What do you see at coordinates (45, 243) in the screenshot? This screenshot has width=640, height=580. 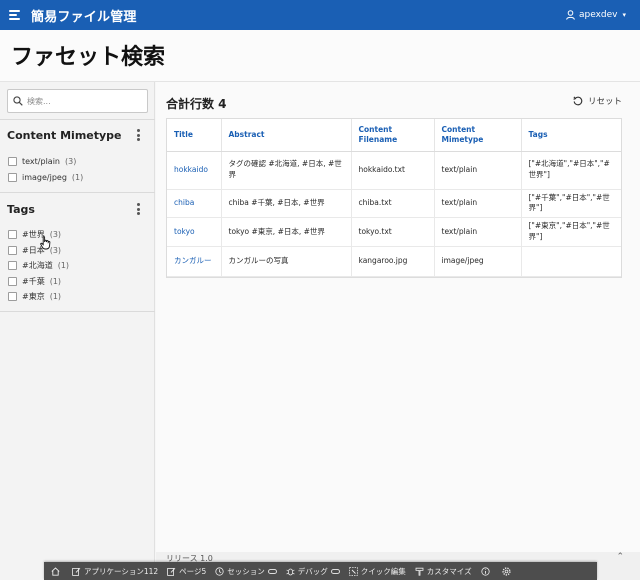 I see `hand-cursor-icon` at bounding box center [45, 243].